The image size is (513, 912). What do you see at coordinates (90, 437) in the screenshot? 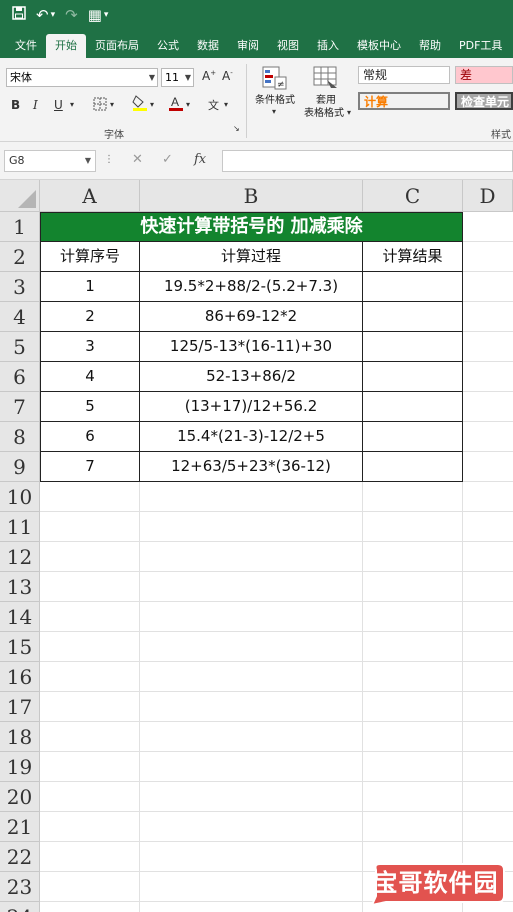
I see `seq-cell: 6` at bounding box center [90, 437].